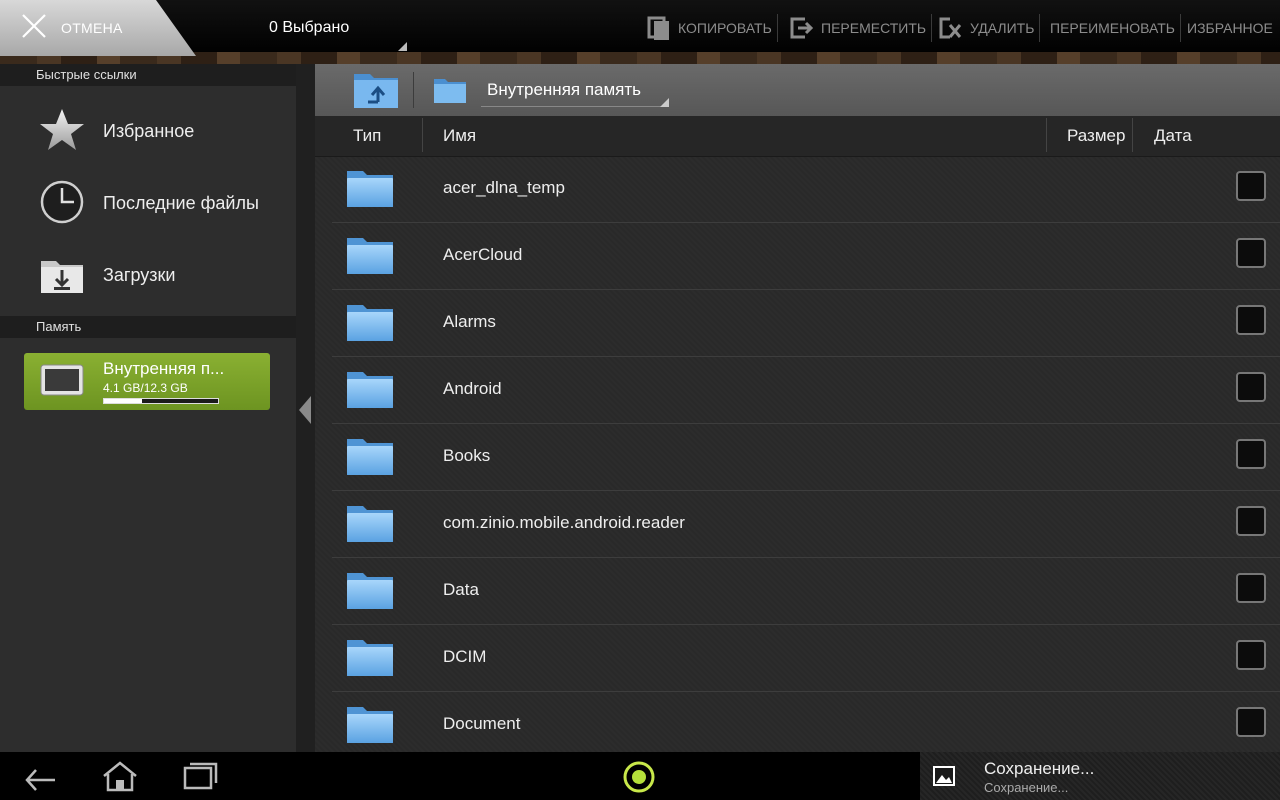  What do you see at coordinates (664, 102) in the screenshot?
I see `dropdown-corner-icon` at bounding box center [664, 102].